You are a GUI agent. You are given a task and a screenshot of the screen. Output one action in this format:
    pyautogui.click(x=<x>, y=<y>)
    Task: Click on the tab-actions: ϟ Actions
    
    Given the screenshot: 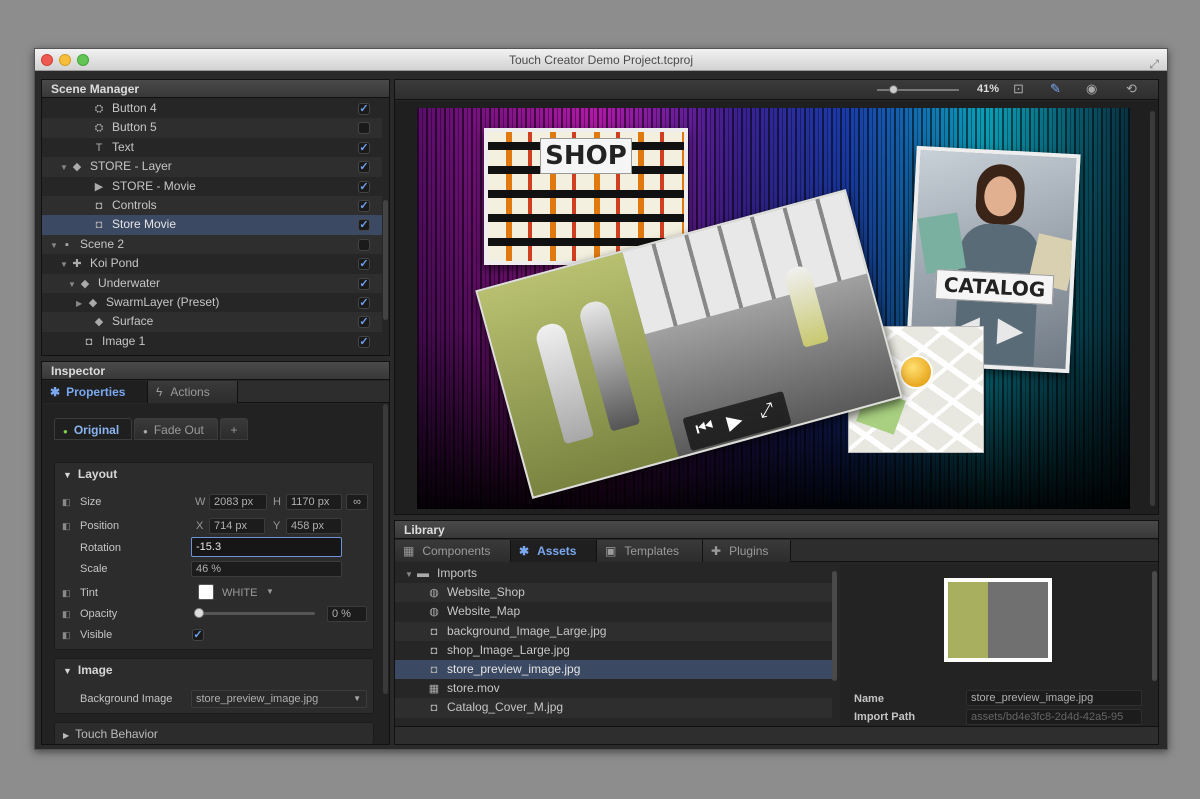 What is the action you would take?
    pyautogui.click(x=193, y=392)
    